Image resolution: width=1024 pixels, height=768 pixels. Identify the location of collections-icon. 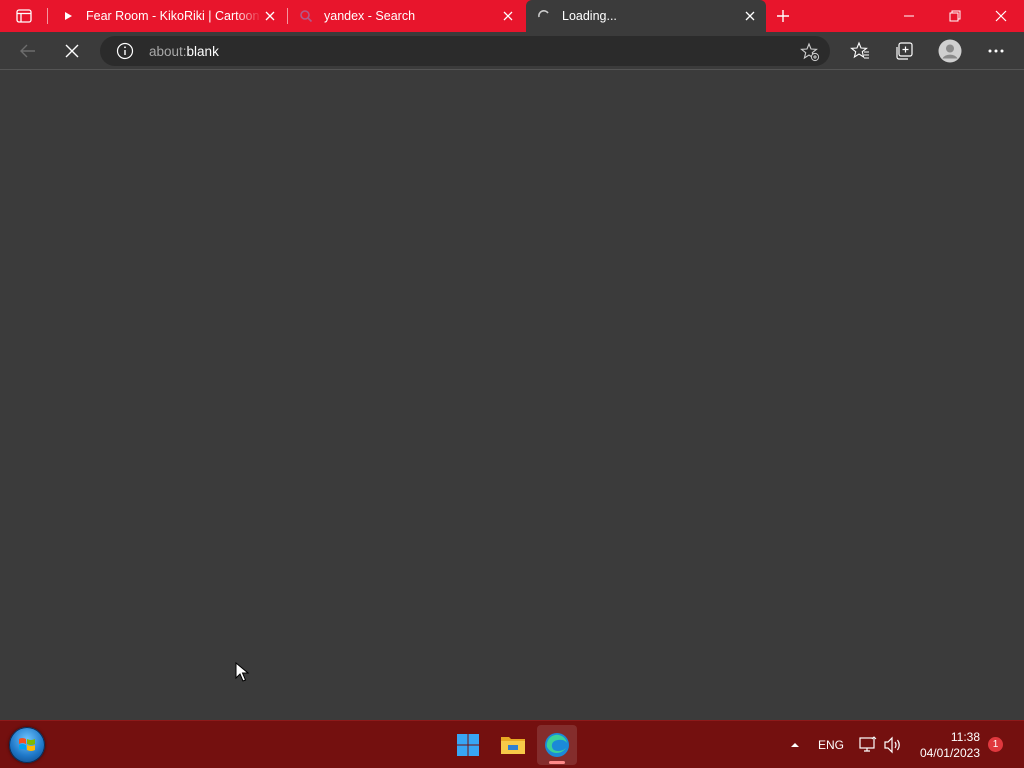
(904, 51).